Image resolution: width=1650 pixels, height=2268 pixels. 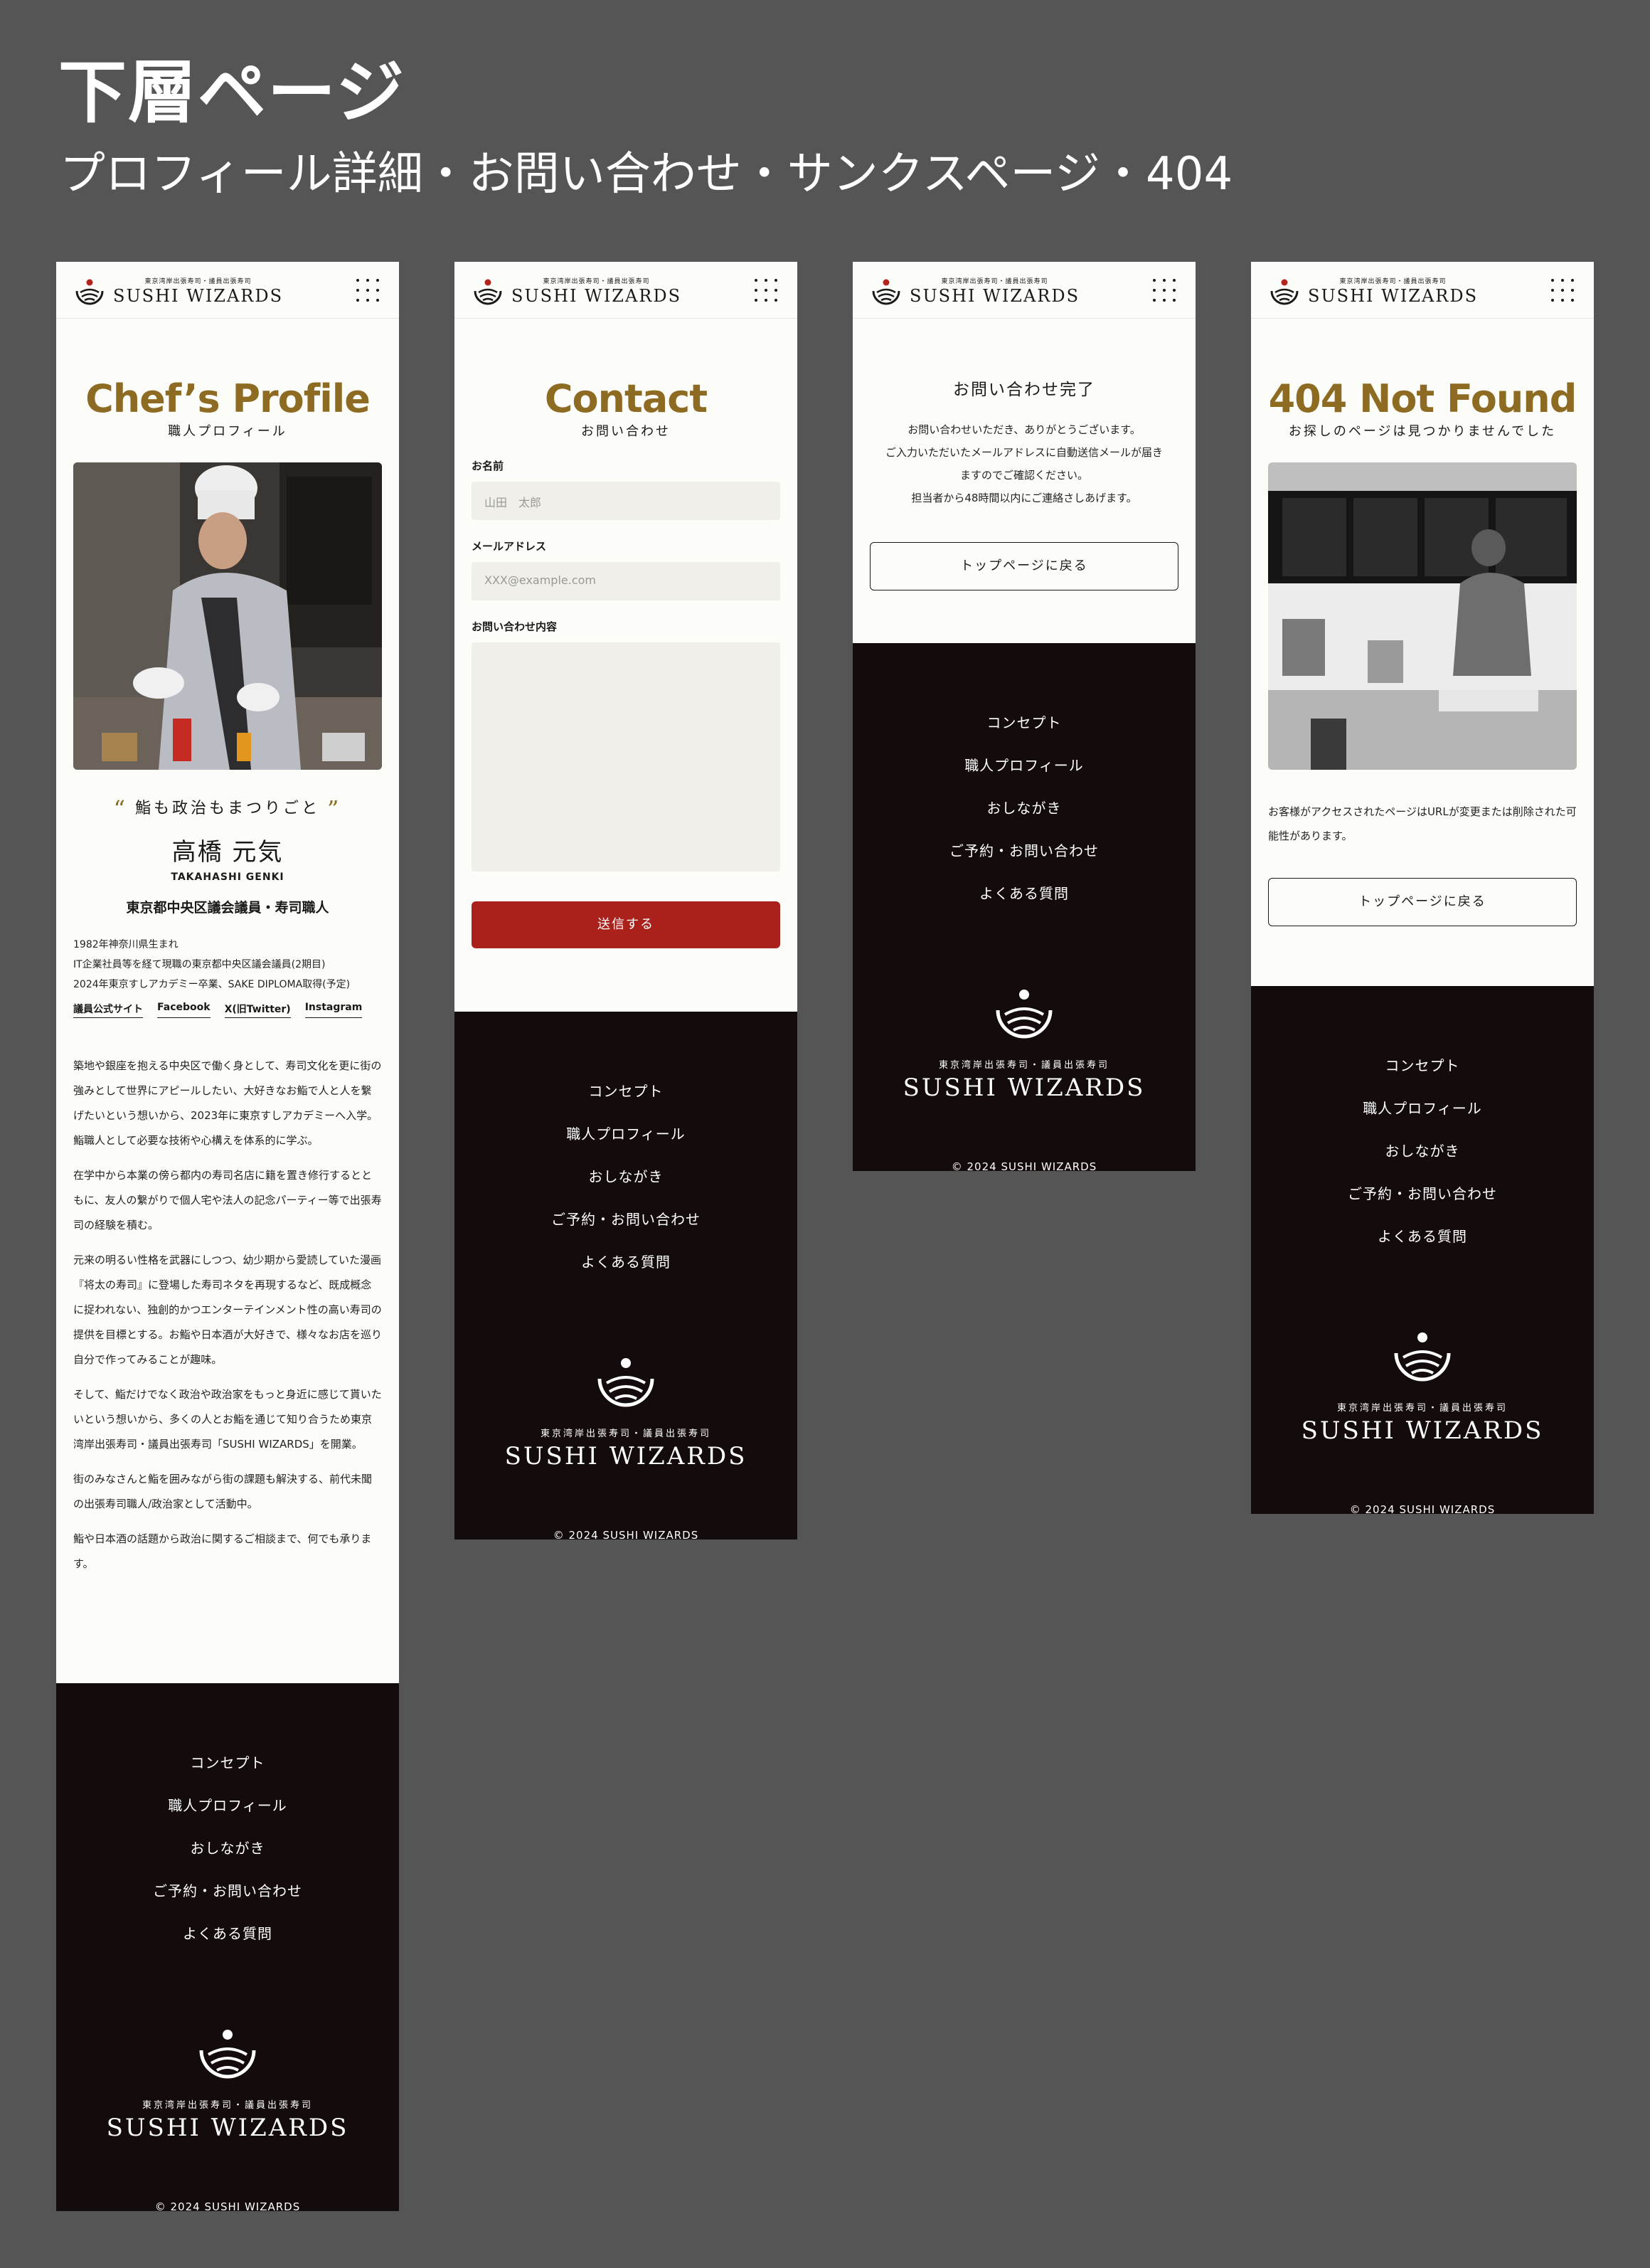 What do you see at coordinates (626, 398) in the screenshot?
I see `page-title: Contact` at bounding box center [626, 398].